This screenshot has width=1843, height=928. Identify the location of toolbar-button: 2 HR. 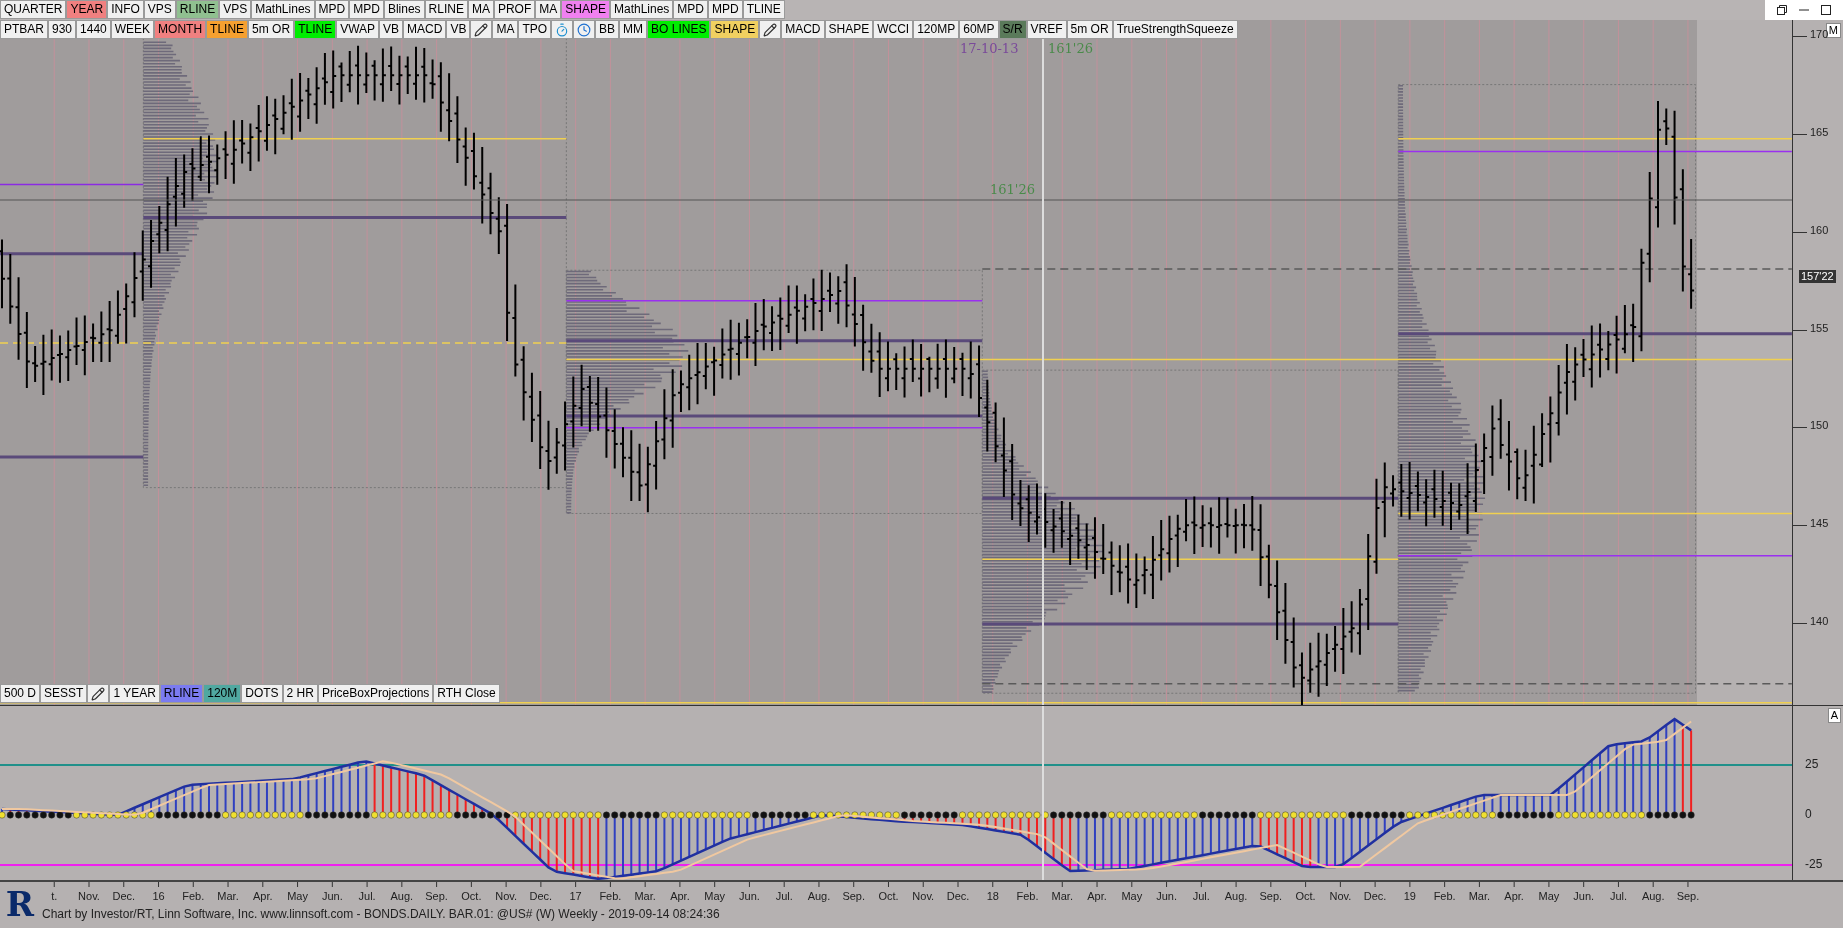
(300, 693).